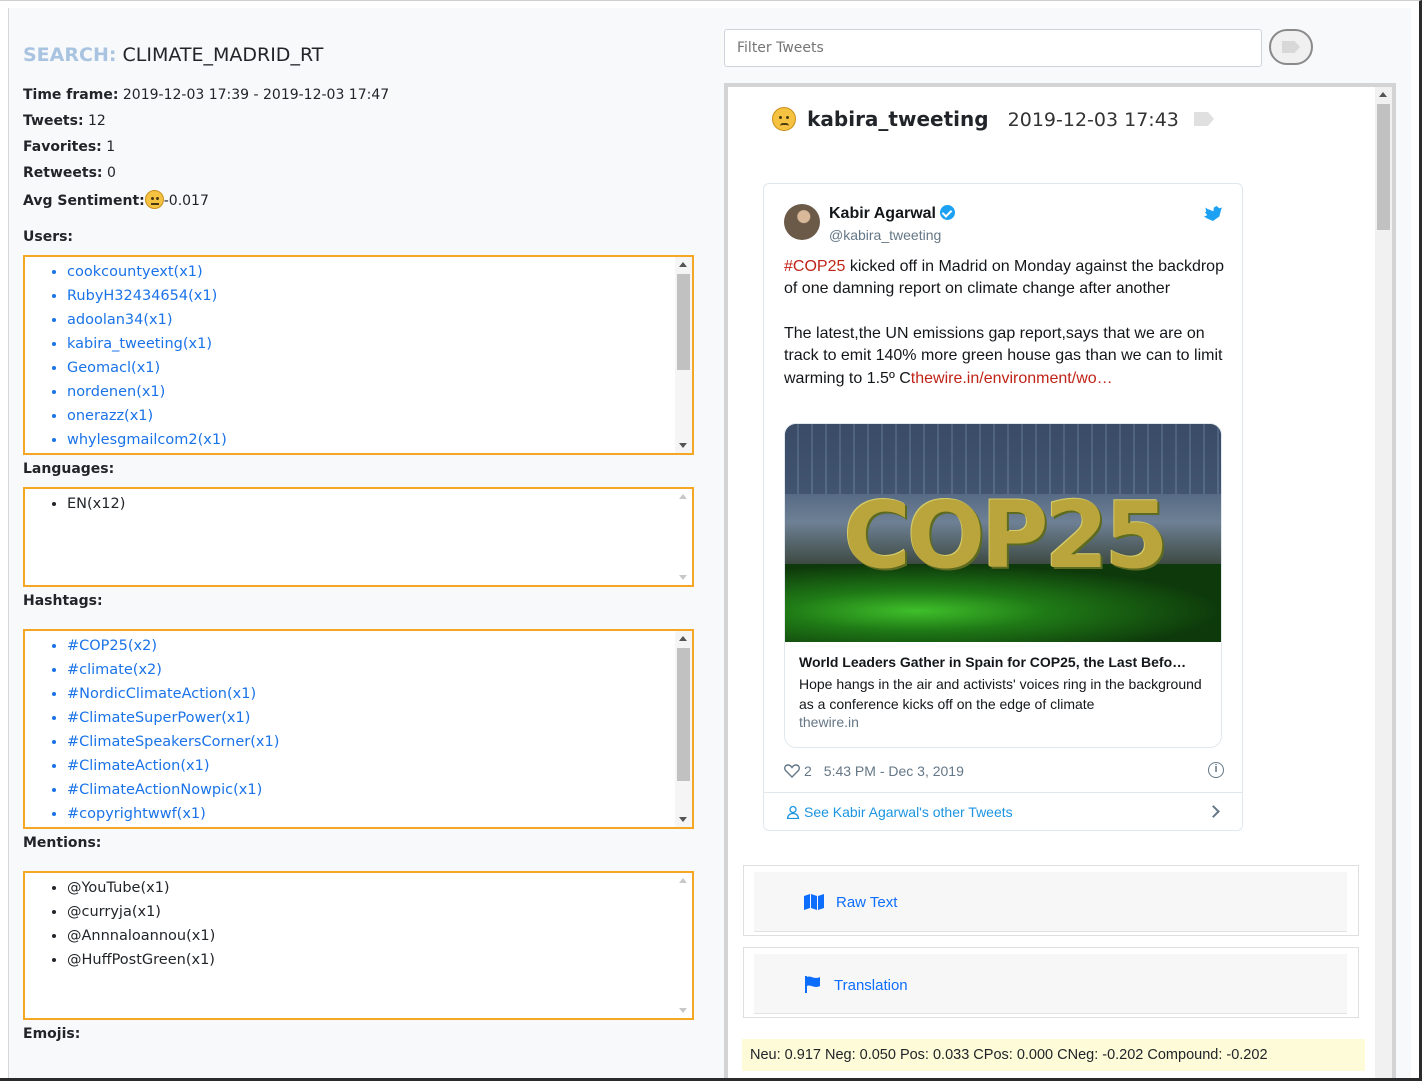 The height and width of the screenshot is (1081, 1422). I want to click on verified-badge-icon, so click(947, 212).